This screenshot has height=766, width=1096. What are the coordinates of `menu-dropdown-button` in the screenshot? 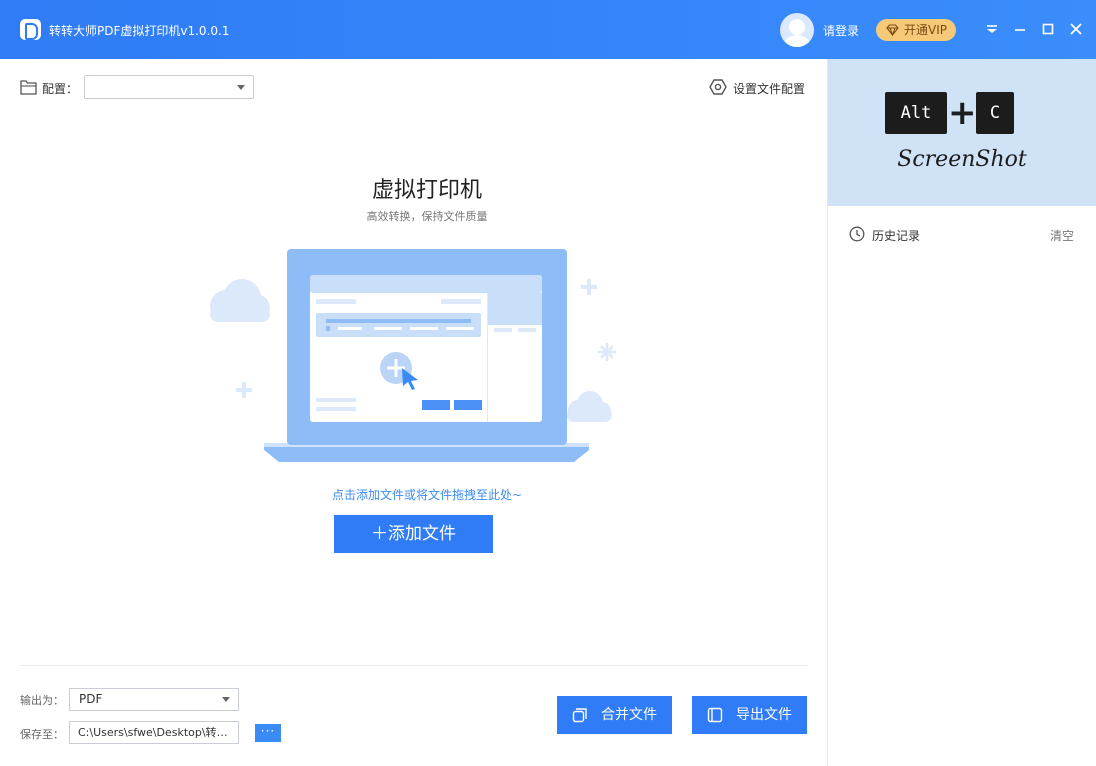 It's located at (992, 29).